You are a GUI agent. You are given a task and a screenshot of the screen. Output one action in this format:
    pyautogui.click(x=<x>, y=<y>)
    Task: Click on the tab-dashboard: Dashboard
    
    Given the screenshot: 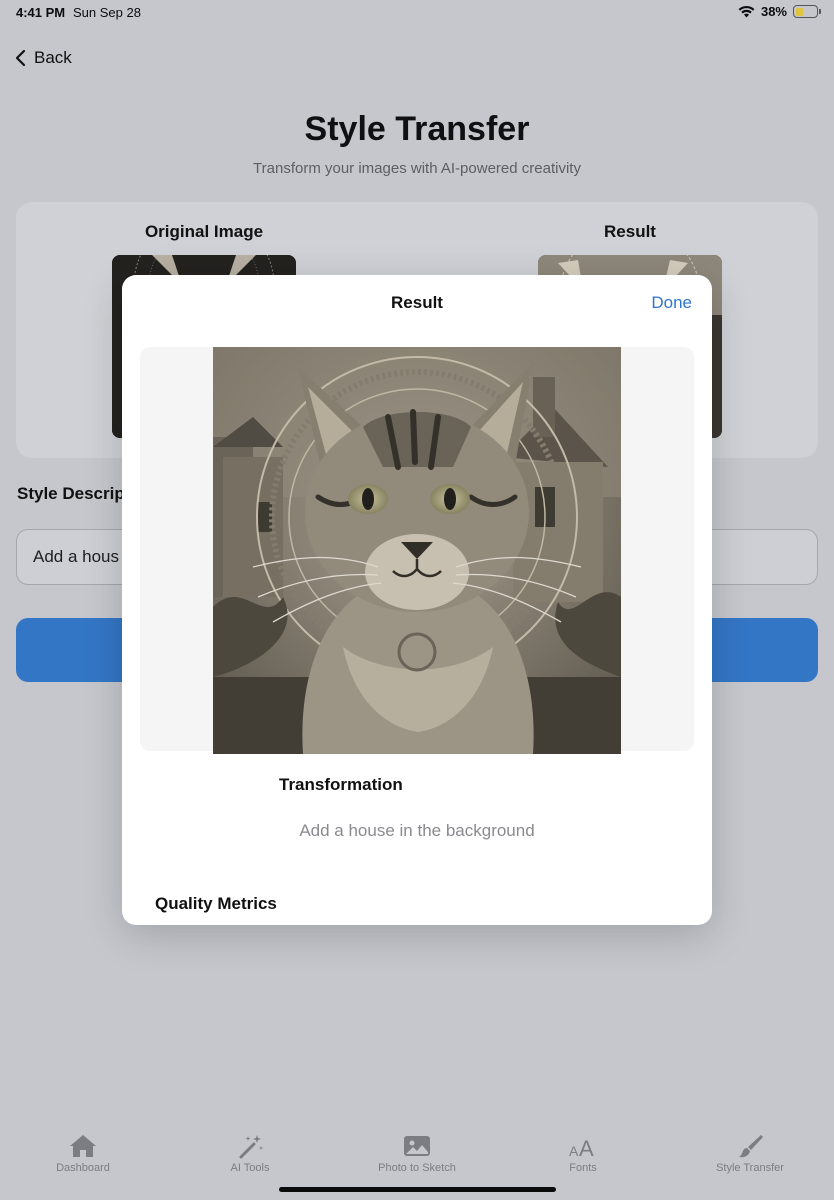 What is the action you would take?
    pyautogui.click(x=83, y=1153)
    